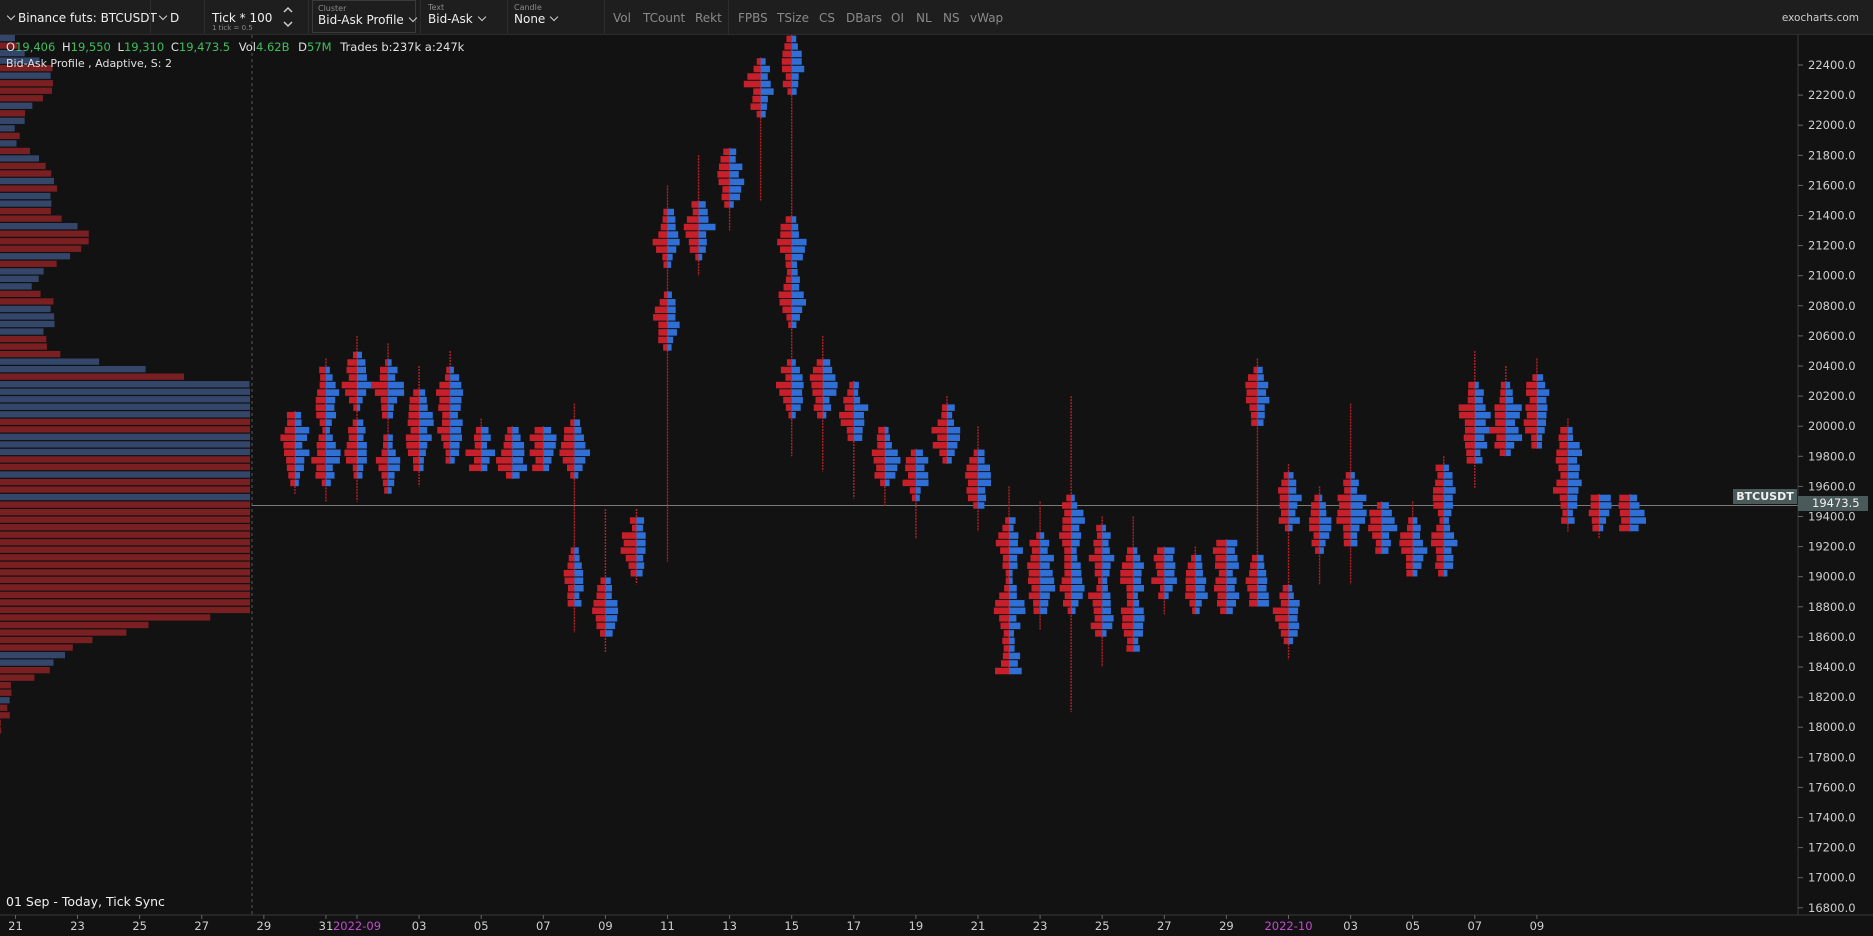 Image resolution: width=1873 pixels, height=936 pixels. What do you see at coordinates (951, 18) in the screenshot?
I see `ns-toggle: NS` at bounding box center [951, 18].